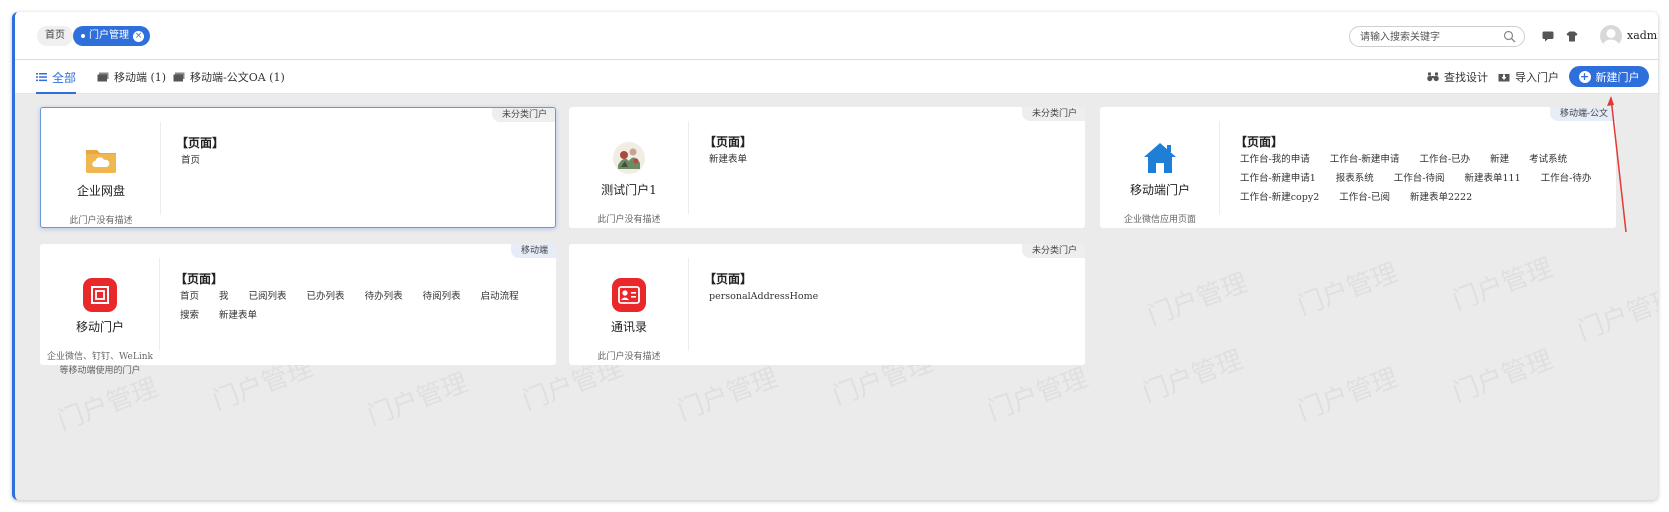 The image size is (1669, 512). I want to click on breadcrumb-active-tab: 门户管理 ×, so click(111, 36).